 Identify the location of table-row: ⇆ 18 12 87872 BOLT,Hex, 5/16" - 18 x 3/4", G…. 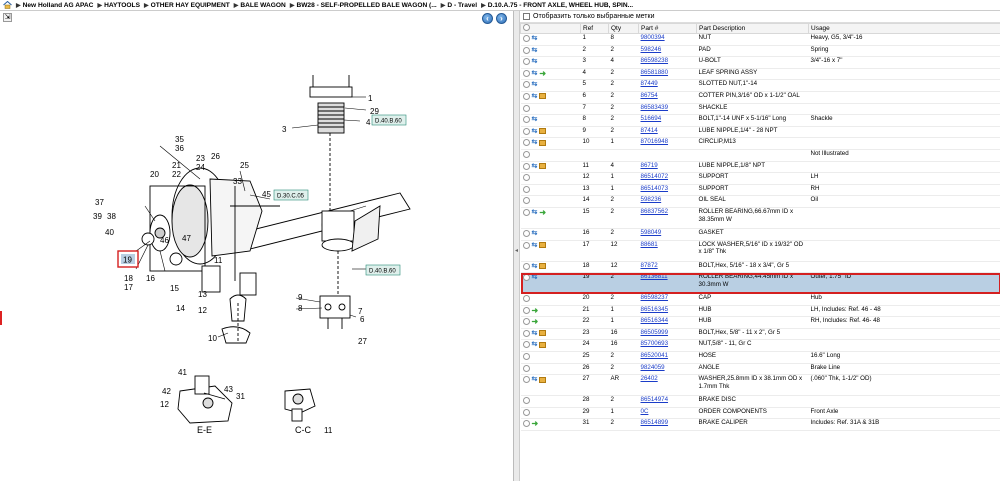
(760, 267).